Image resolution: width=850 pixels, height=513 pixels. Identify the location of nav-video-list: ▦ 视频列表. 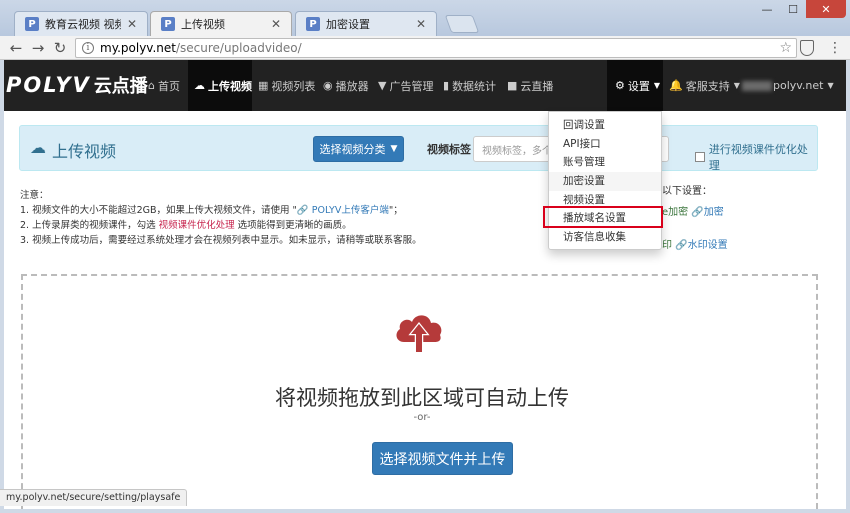
(288, 85).